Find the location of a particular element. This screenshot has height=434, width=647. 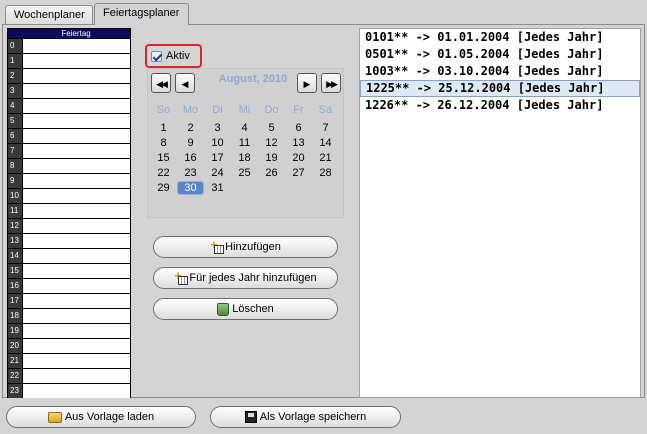

grid-row: 20 is located at coordinates (69, 345).